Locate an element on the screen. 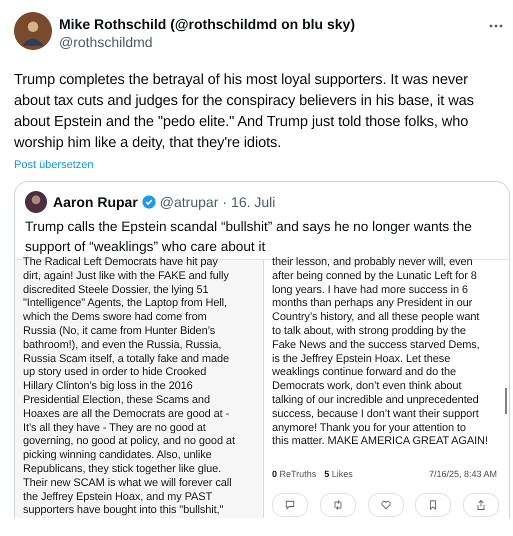 This screenshot has height=536, width=513. post-date: 16. Juli is located at coordinates (253, 202).